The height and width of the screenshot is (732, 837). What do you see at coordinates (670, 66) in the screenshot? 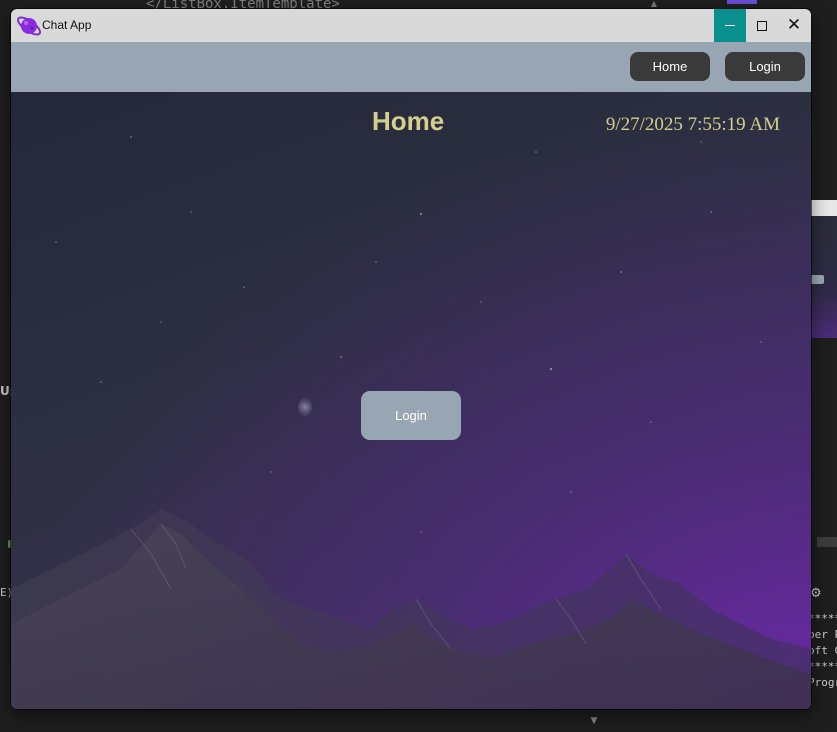
I see `nav-home-button: Home` at bounding box center [670, 66].